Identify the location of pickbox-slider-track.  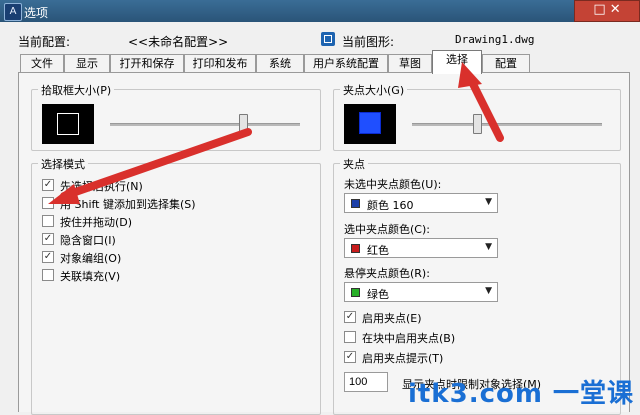
(205, 124).